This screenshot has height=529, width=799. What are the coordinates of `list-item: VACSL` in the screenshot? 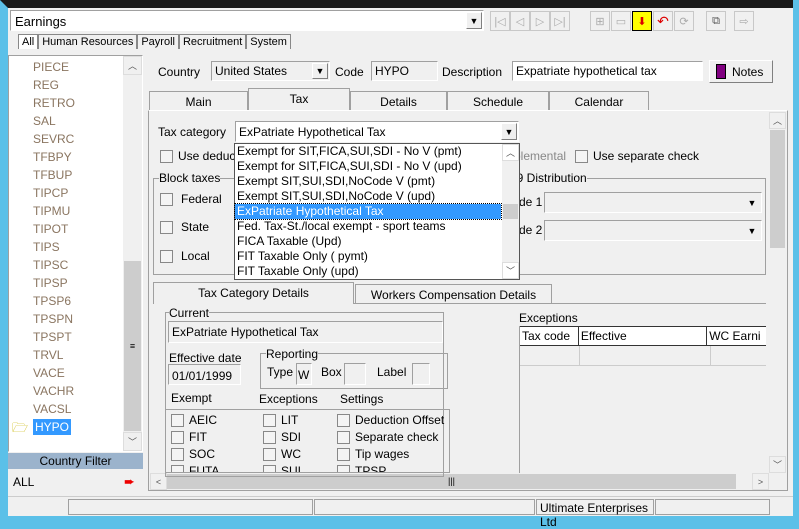 It's located at (52, 409).